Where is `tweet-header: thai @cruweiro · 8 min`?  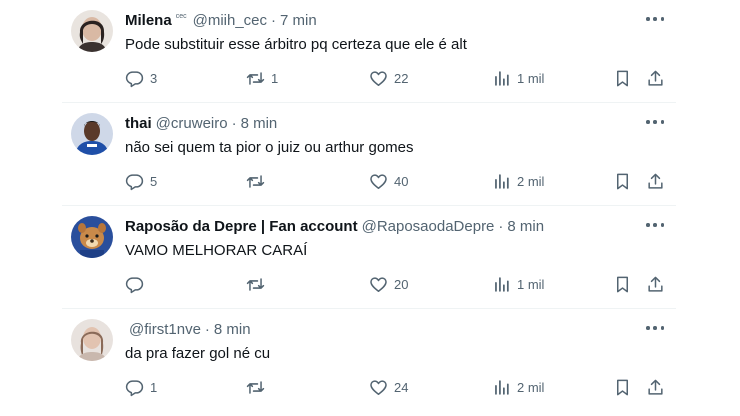
tweet-header: thai @cruweiro · 8 min is located at coordinates (201, 123).